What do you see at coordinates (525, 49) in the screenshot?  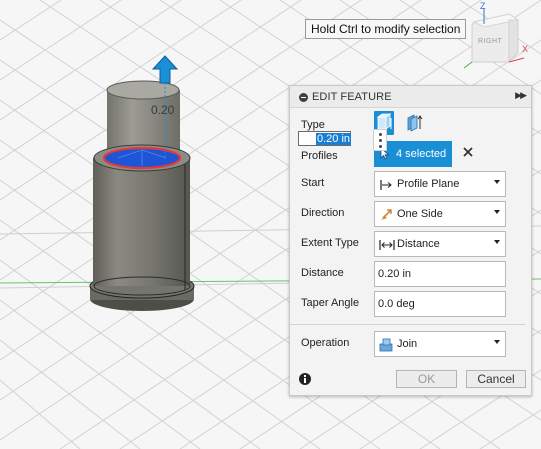 I see `viewcube-x-label: X` at bounding box center [525, 49].